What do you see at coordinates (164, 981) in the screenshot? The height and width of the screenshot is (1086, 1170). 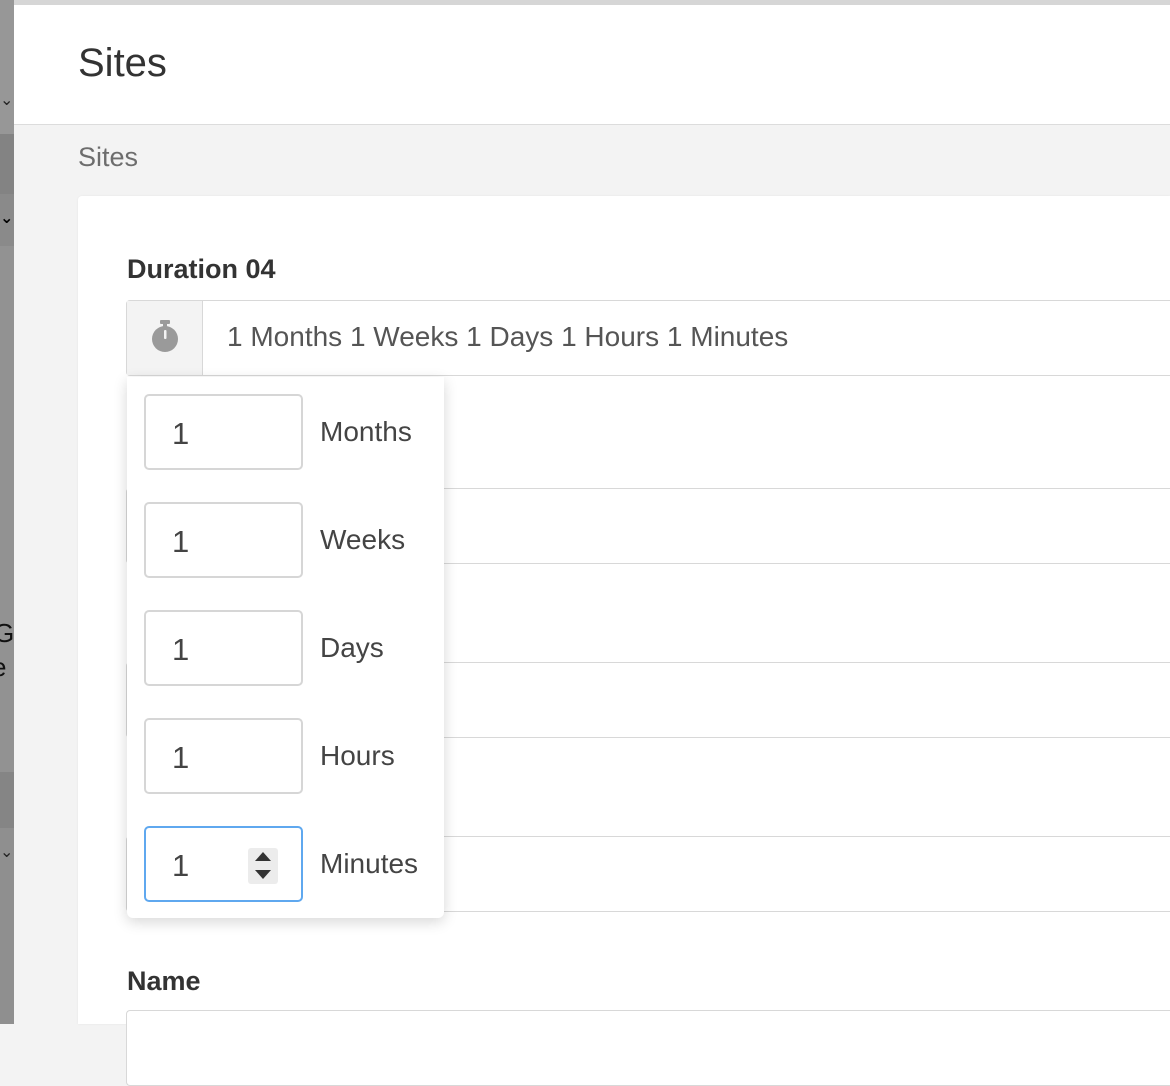 I see `name-label: Name` at bounding box center [164, 981].